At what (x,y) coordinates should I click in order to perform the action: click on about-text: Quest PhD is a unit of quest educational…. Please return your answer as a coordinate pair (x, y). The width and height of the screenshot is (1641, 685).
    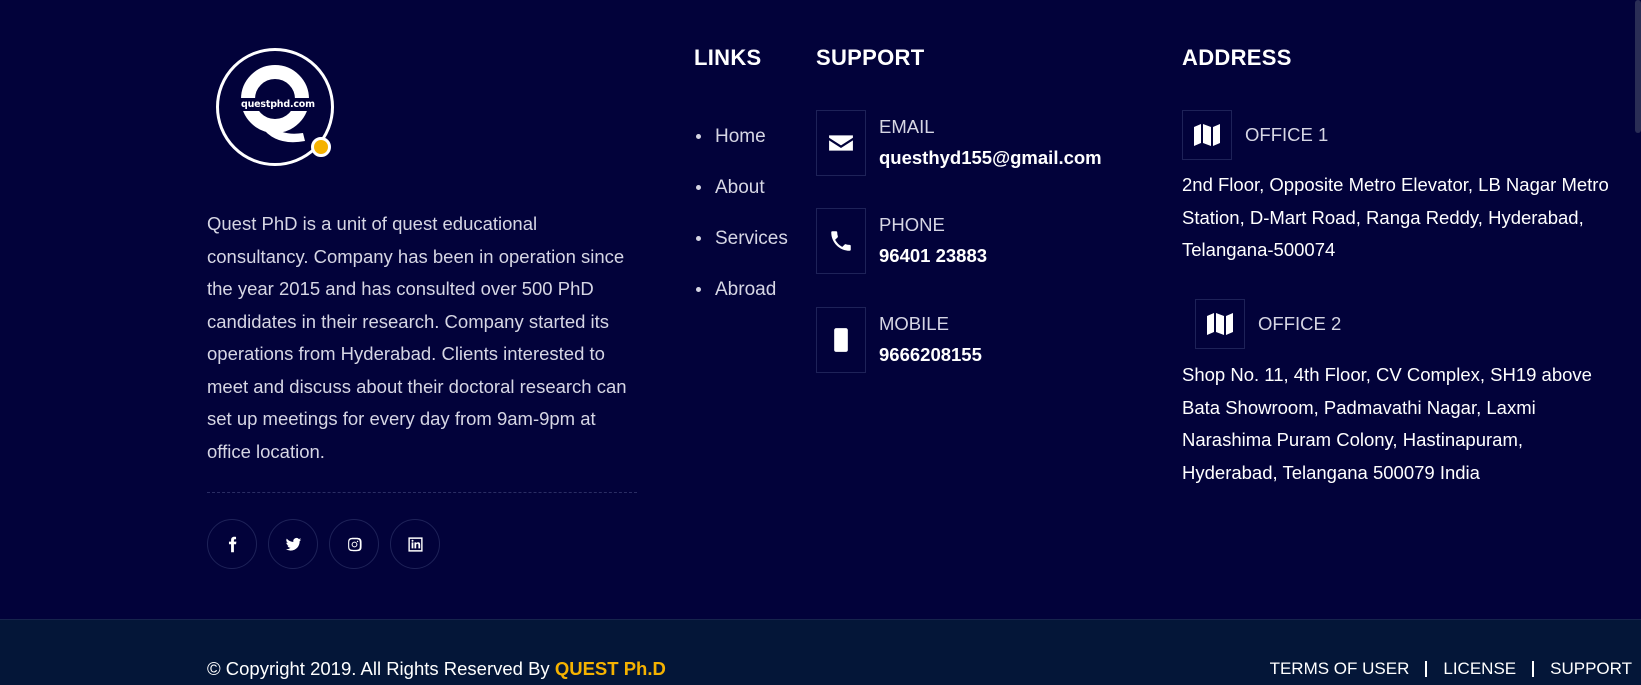
    Looking at the image, I should click on (417, 337).